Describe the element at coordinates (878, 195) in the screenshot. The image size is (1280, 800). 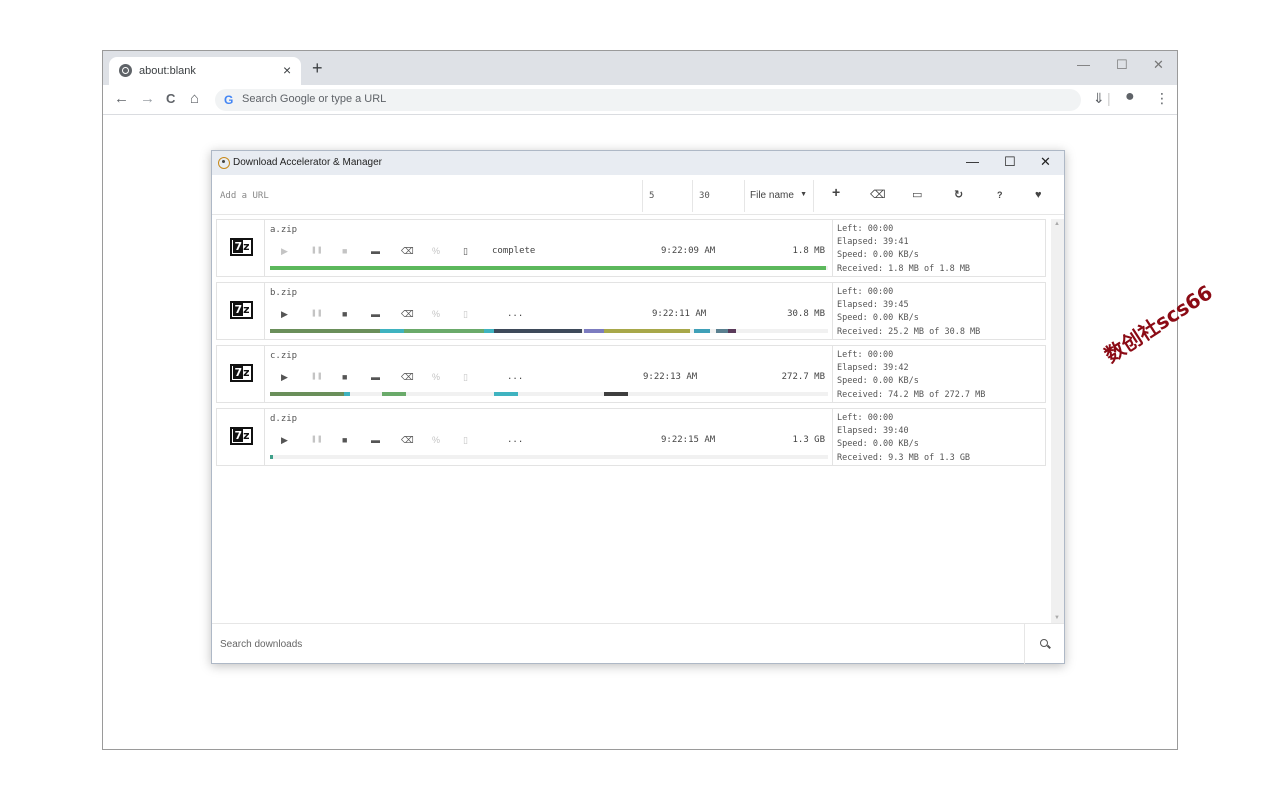
I see `eraser-icon: ⌫` at that location.